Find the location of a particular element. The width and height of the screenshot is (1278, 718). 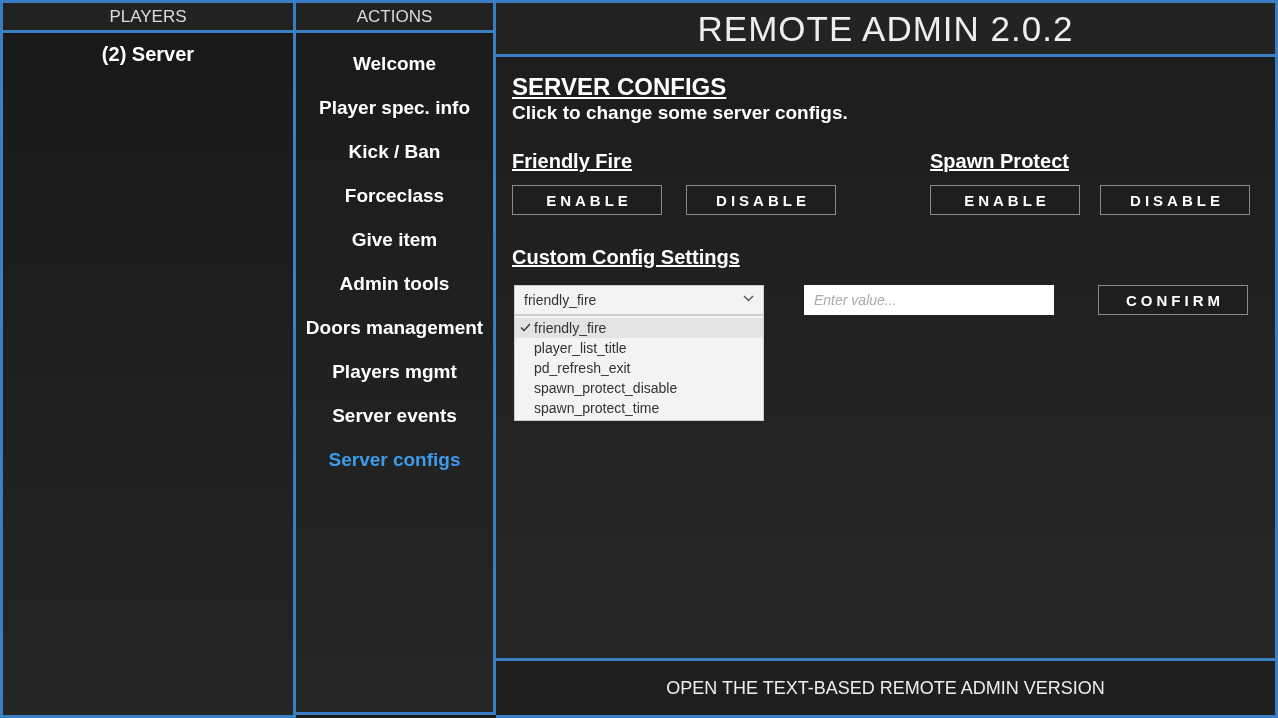

action-item: Player spec. info is located at coordinates (394, 108).